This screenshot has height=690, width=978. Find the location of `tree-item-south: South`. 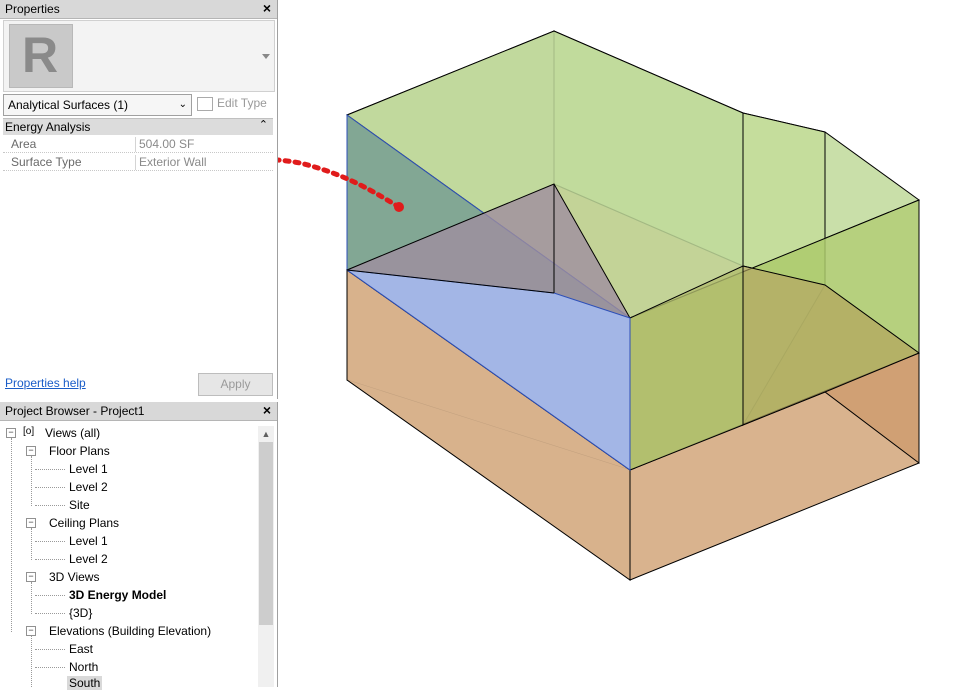

tree-item-south: South is located at coordinates (85, 683).